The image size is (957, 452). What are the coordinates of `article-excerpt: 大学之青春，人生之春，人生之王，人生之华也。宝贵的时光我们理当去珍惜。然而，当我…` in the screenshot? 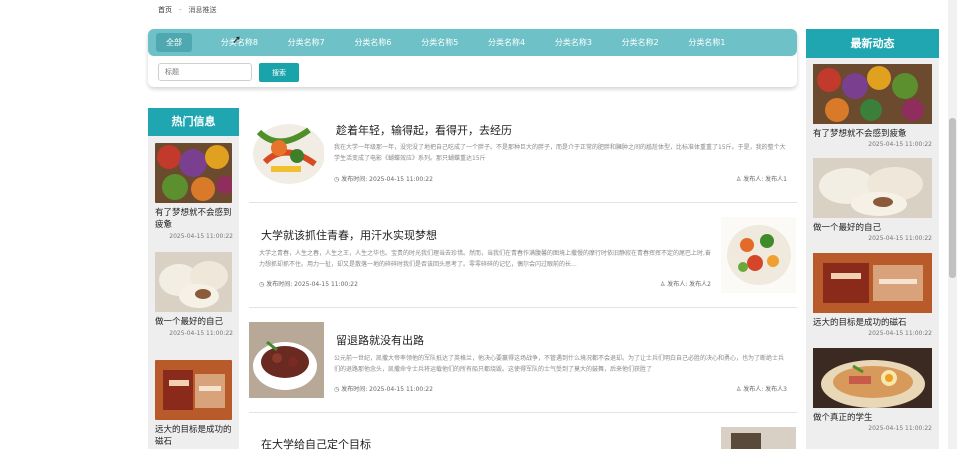 It's located at (485, 259).